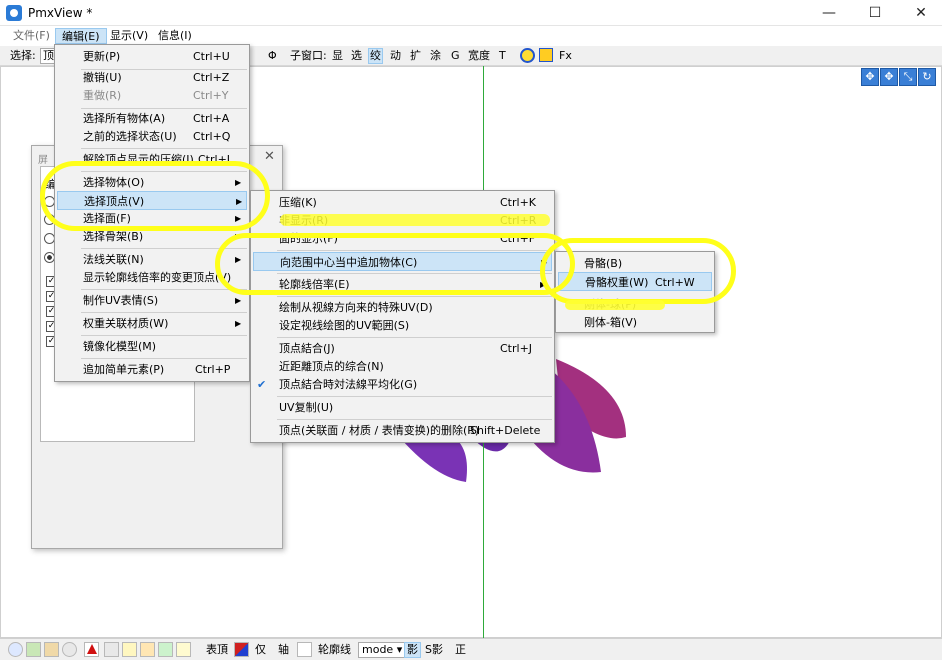 Image resolution: width=942 pixels, height=660 pixels. I want to click on menu-item-select-bone: 选择骨架(B) ▶, so click(152, 236).